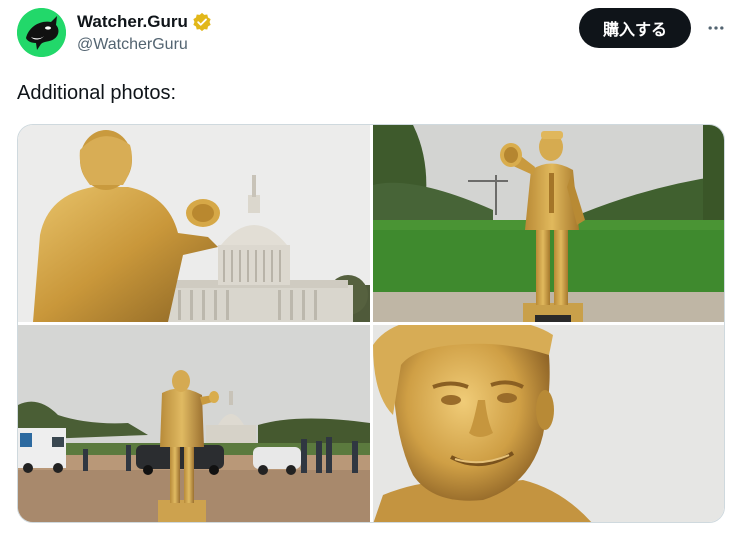 The height and width of the screenshot is (534, 748). I want to click on tweet-text: Additional photos:, so click(97, 93).